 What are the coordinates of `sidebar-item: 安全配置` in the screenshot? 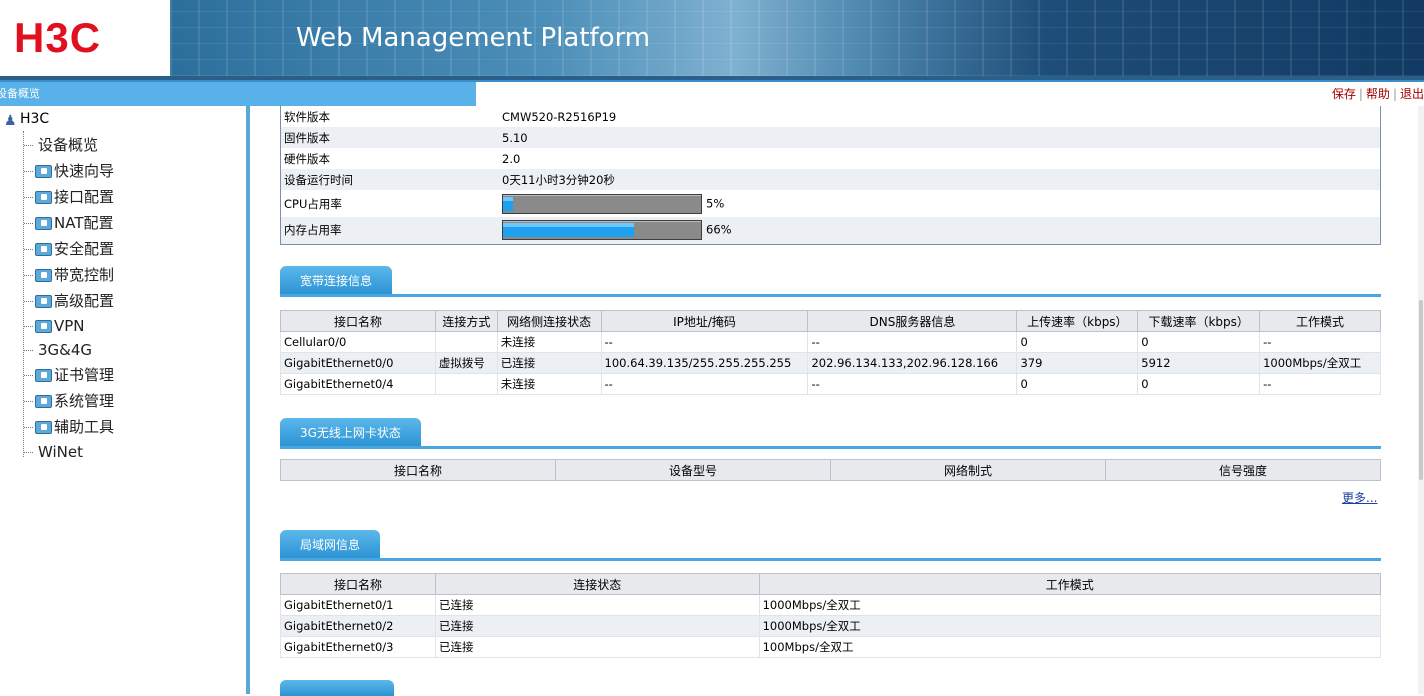 It's located at (69, 249).